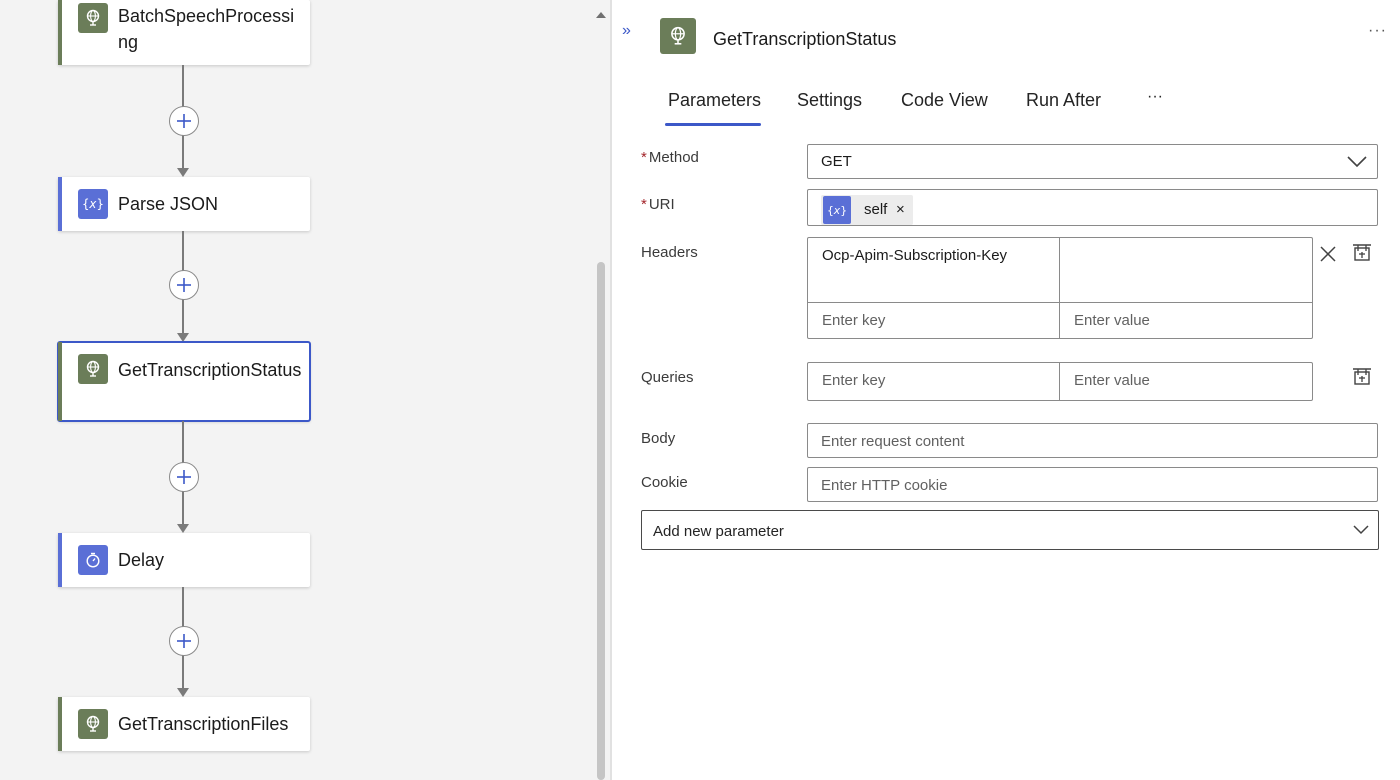  I want to click on body-input: Enter request content, so click(1092, 440).